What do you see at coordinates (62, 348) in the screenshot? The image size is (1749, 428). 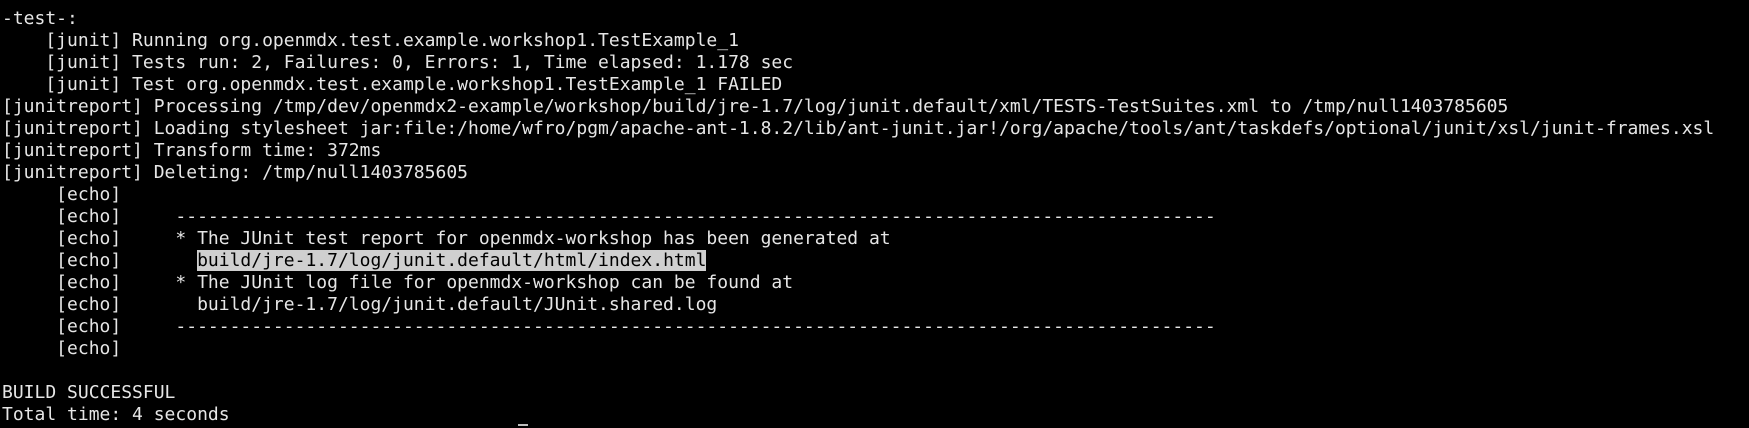 I see `terminal-line-echo-empty-end: [echo]` at bounding box center [62, 348].